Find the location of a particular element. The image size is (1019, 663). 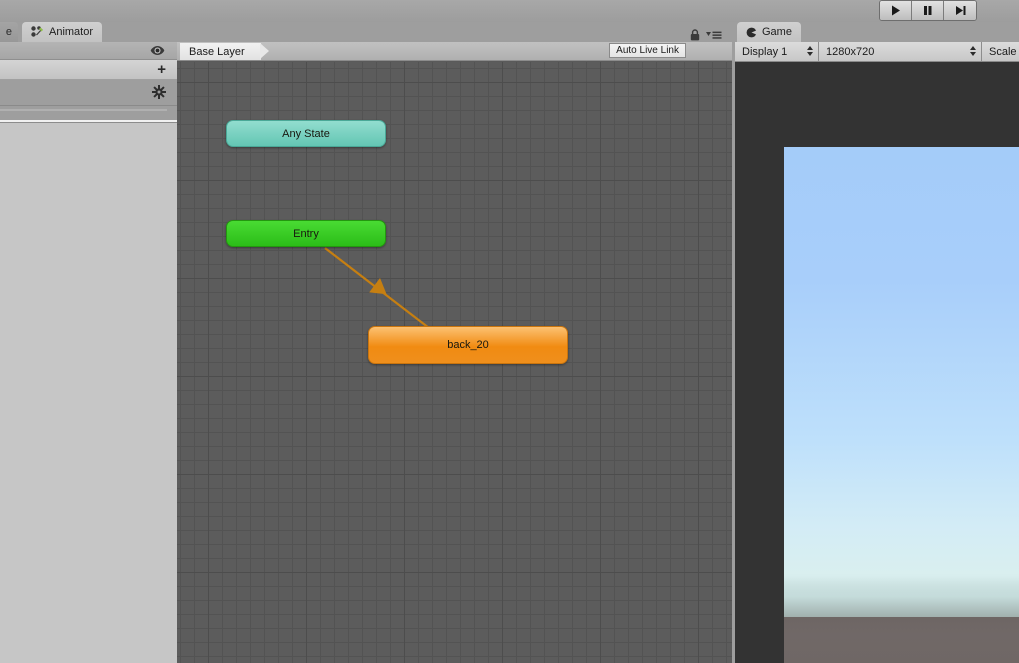

game-view-icon is located at coordinates (751, 32).